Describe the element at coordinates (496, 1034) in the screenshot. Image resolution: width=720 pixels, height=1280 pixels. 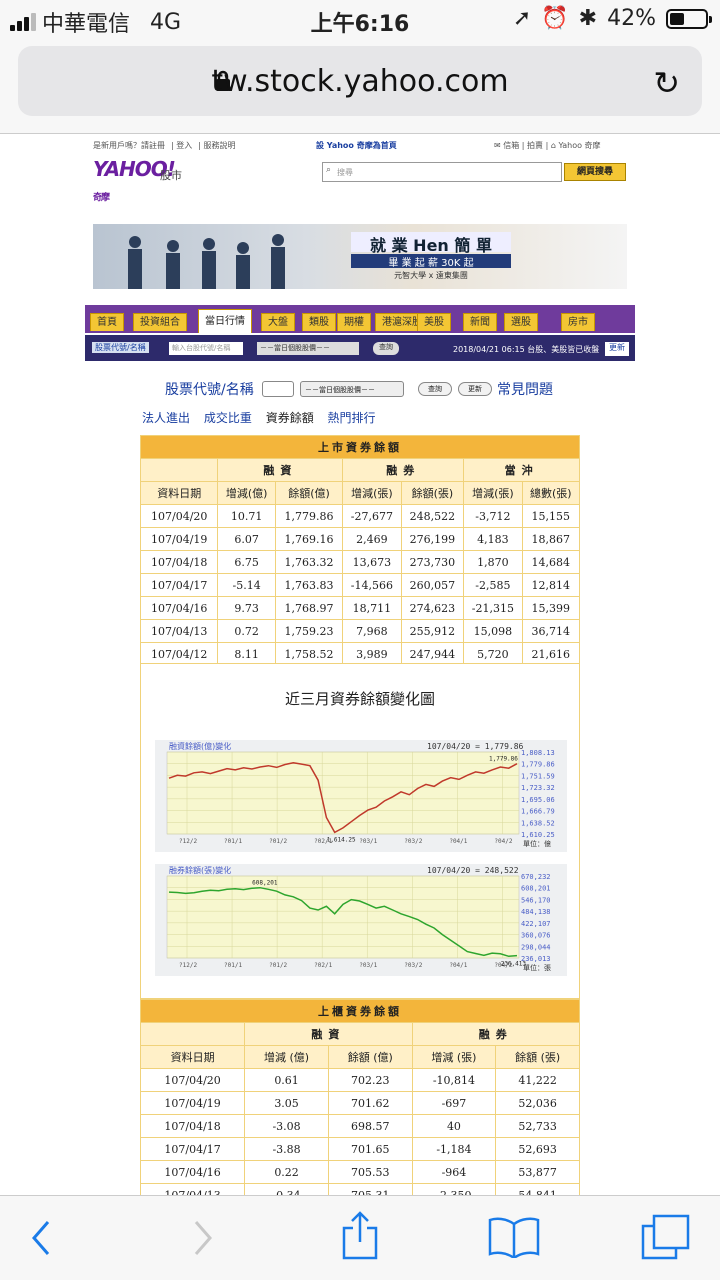
I see `group-header: 融券` at that location.